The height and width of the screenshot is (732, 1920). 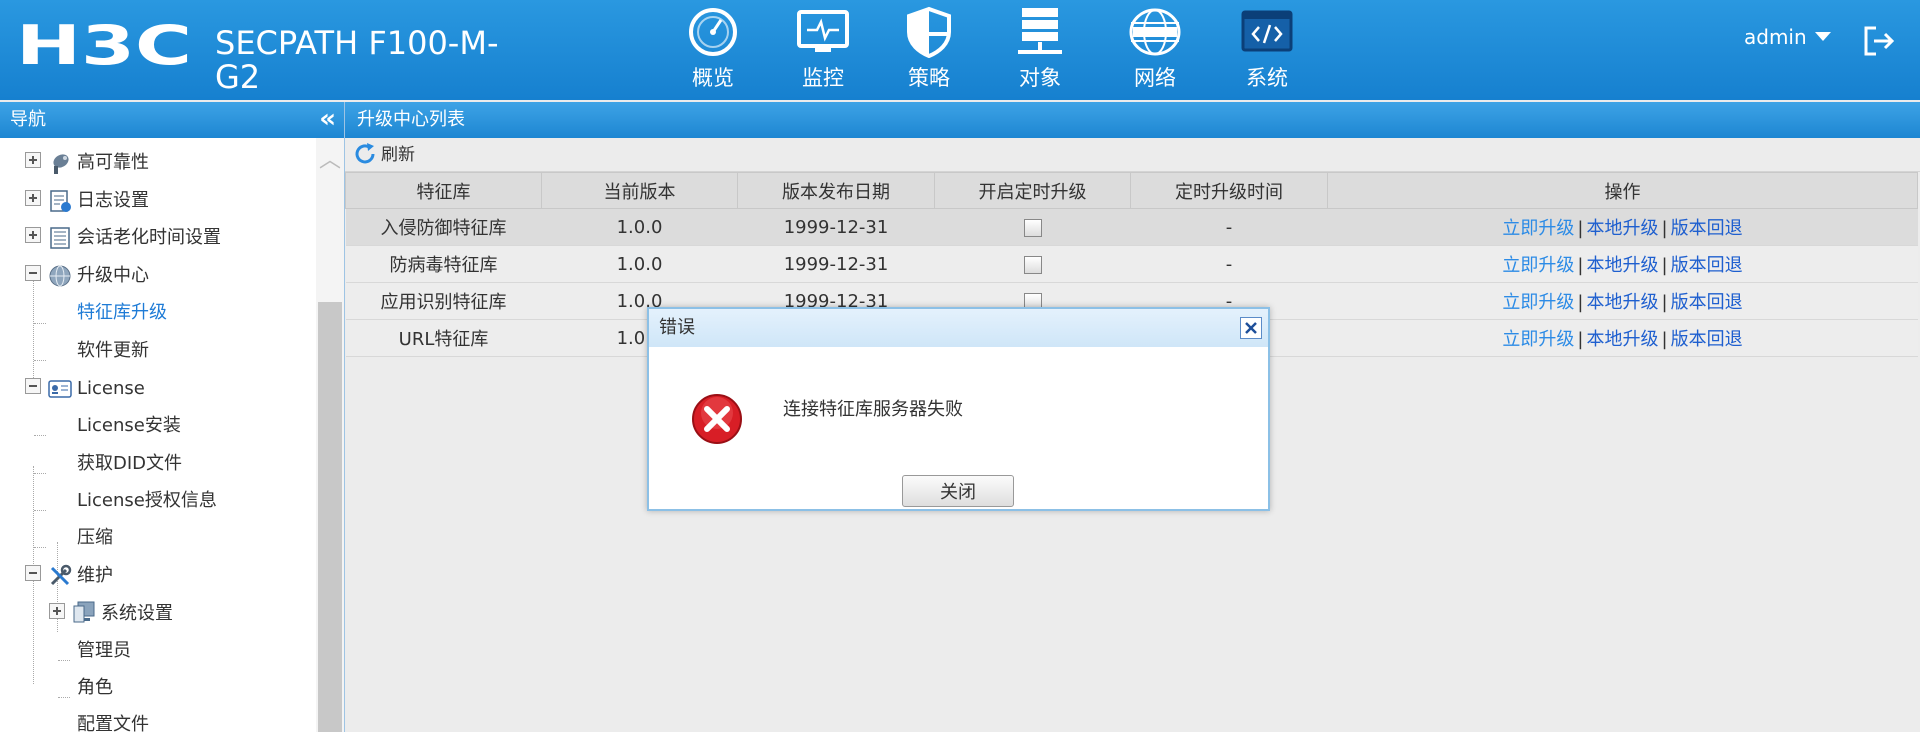 I want to click on sidebar-item-license-info: License授权信息, so click(x=147, y=501).